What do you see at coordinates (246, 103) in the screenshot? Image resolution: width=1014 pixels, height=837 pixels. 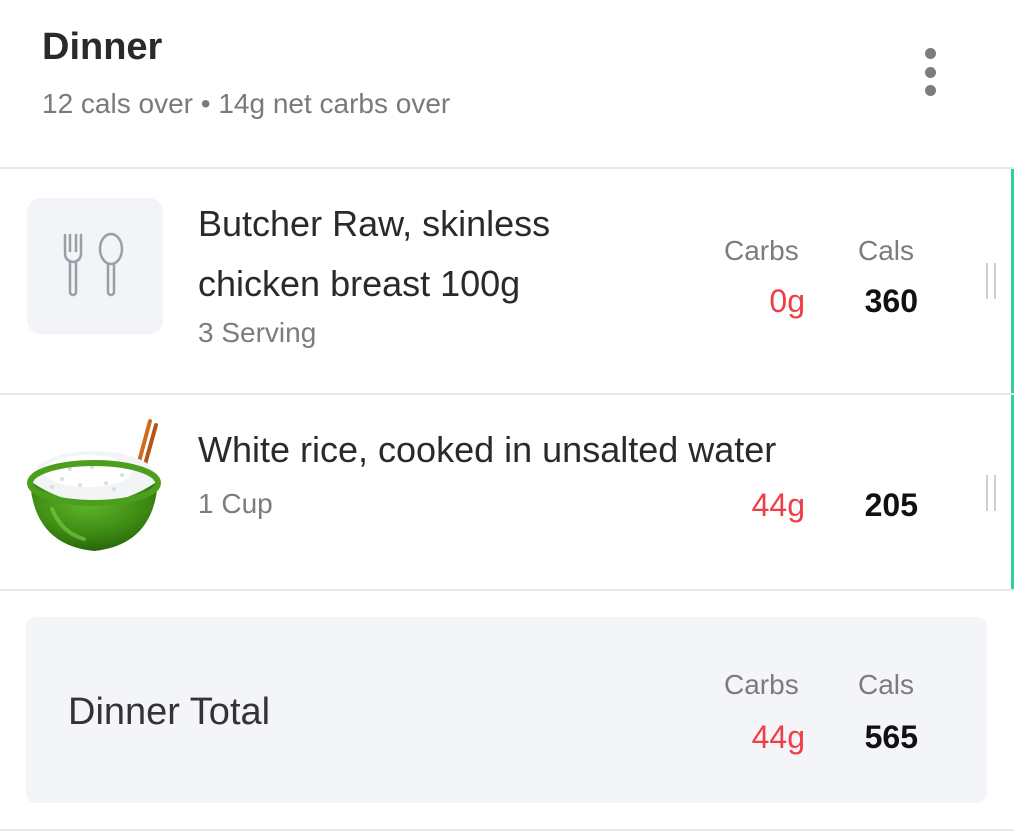 I see `meal-summary: 12 cals over • 14g net carbs over` at bounding box center [246, 103].